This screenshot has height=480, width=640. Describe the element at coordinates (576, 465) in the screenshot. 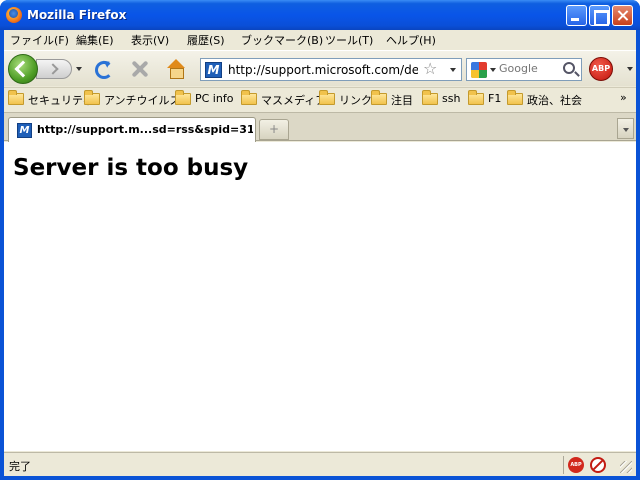

I see `status-adblock-icon: ABP` at that location.